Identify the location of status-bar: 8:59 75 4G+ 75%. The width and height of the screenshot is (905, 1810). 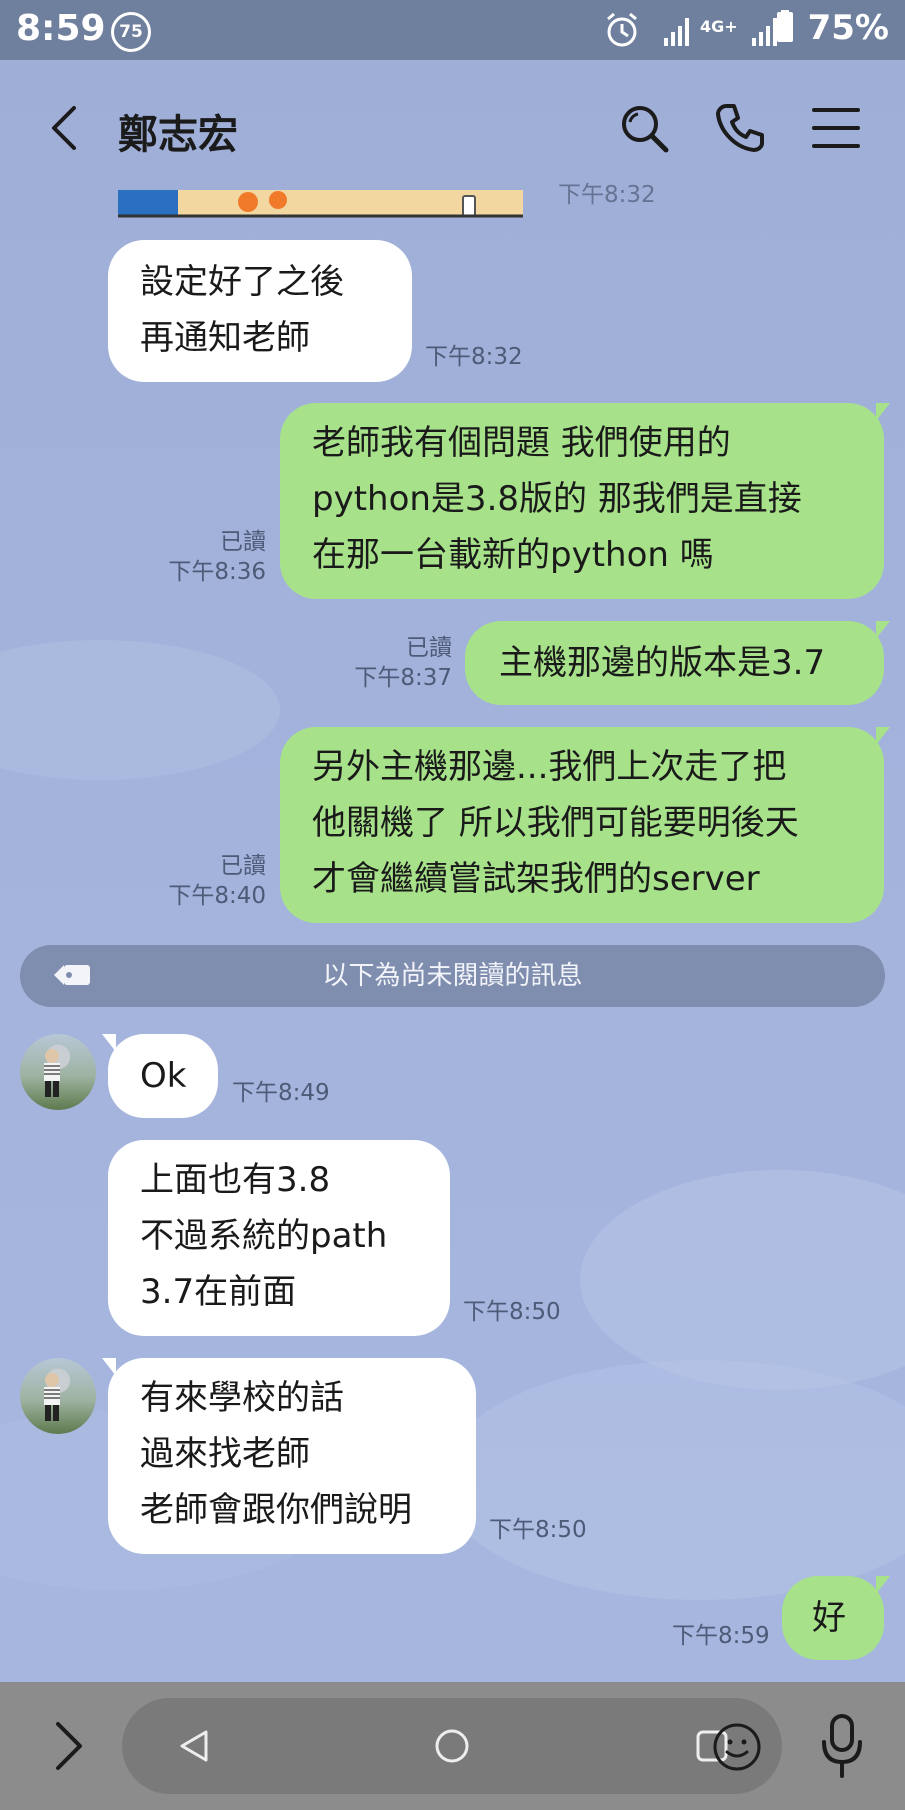
(452, 30).